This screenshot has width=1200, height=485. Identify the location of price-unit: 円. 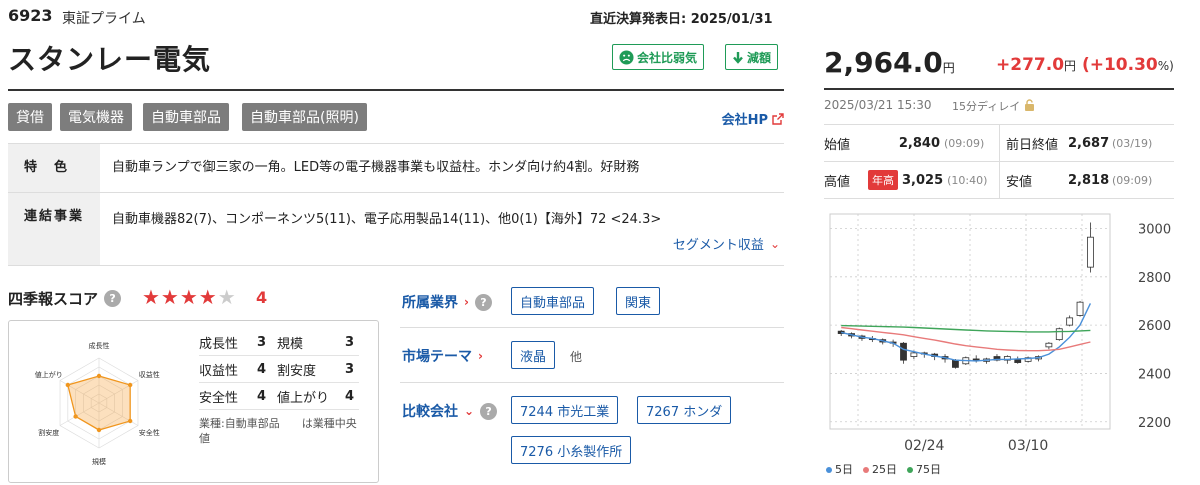
(948, 68).